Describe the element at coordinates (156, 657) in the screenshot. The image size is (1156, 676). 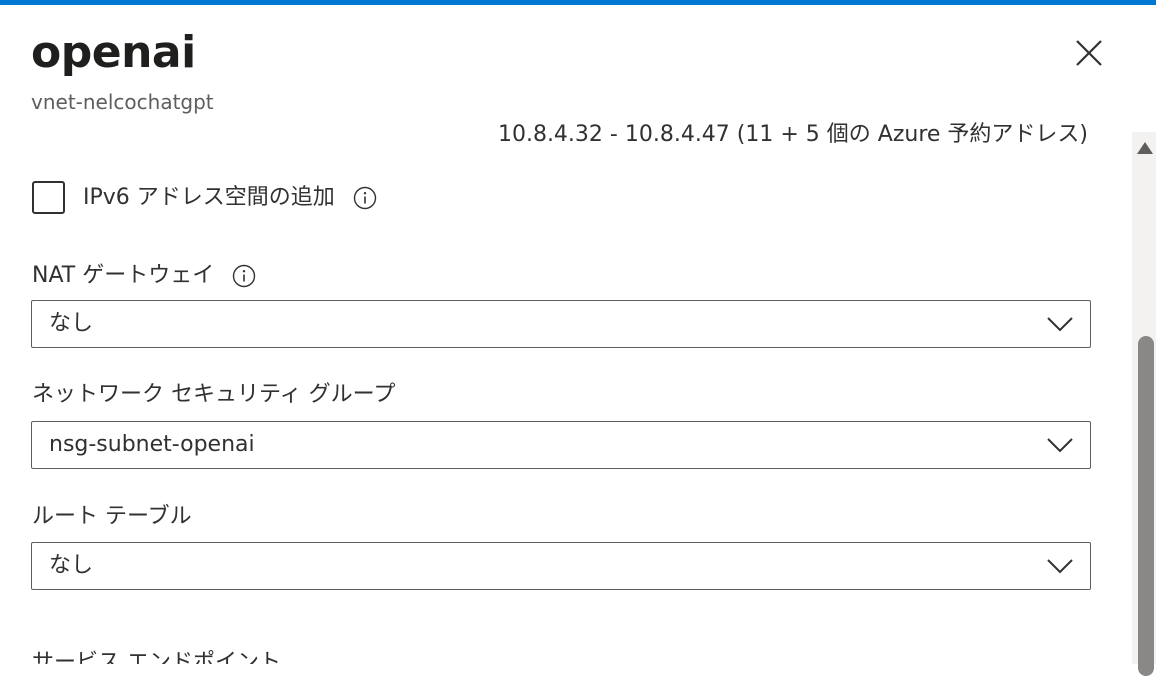
I see `service-endpoints-heading: サービス エンドポイント` at that location.